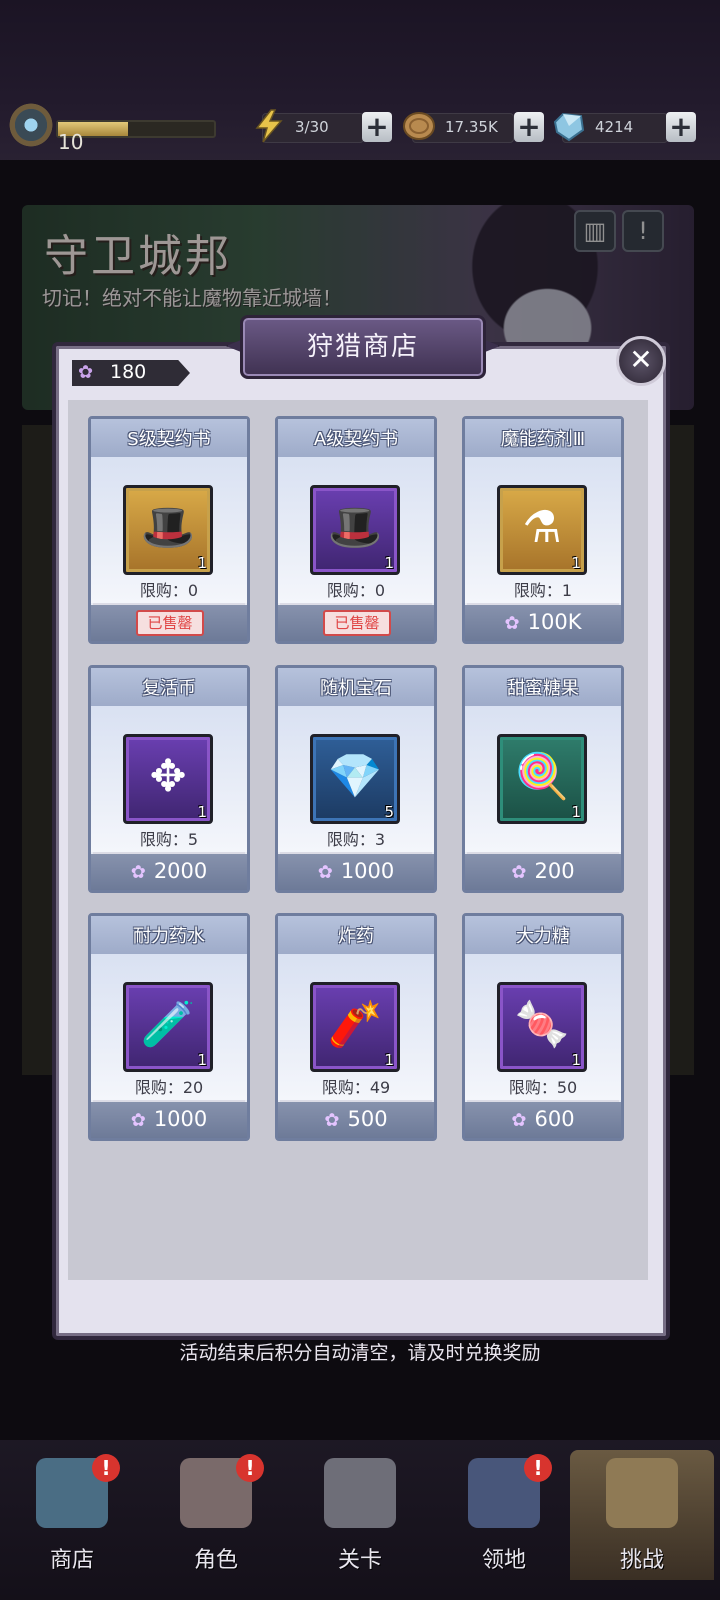 This screenshot has width=720, height=1600. I want to click on footer-note: 活动结束后积分自动清空，请及时兑换奖励, so click(360, 1353).